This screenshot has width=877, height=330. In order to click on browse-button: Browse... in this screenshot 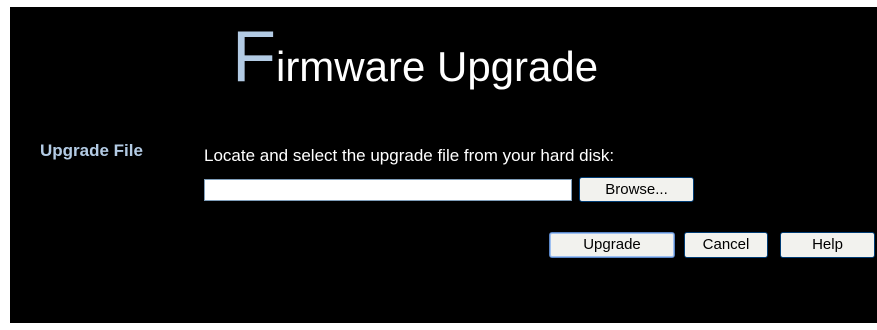, I will do `click(636, 189)`.